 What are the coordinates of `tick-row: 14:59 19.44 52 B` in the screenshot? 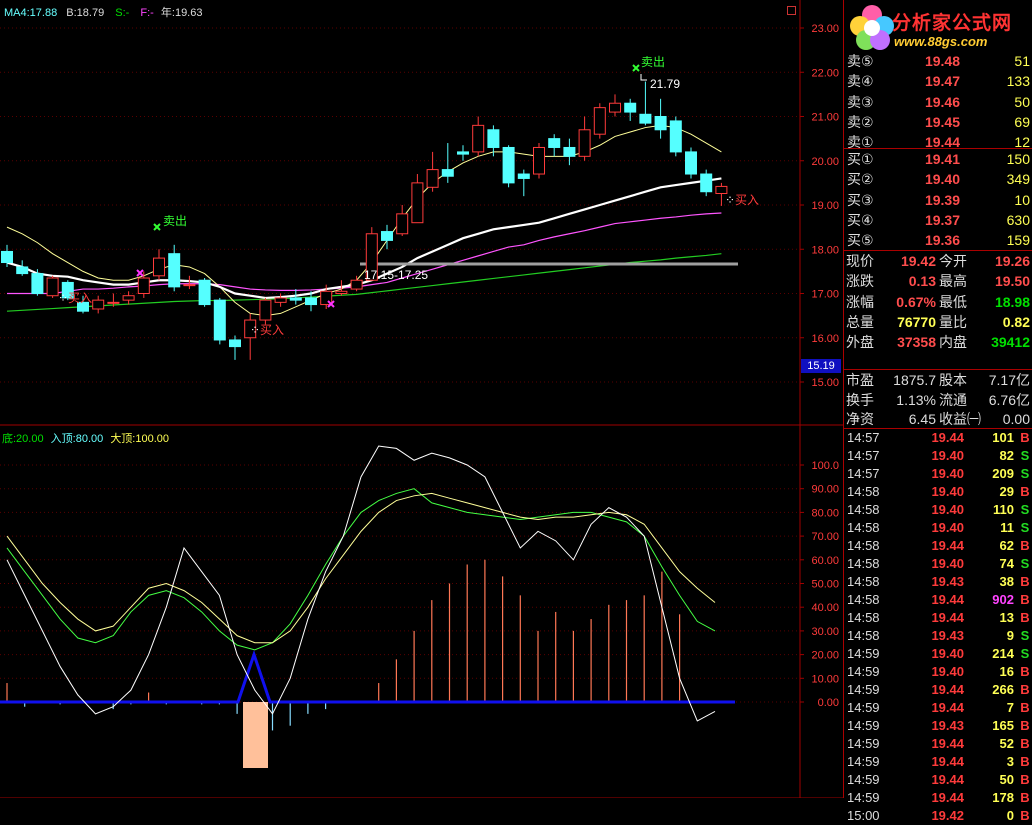 It's located at (938, 744).